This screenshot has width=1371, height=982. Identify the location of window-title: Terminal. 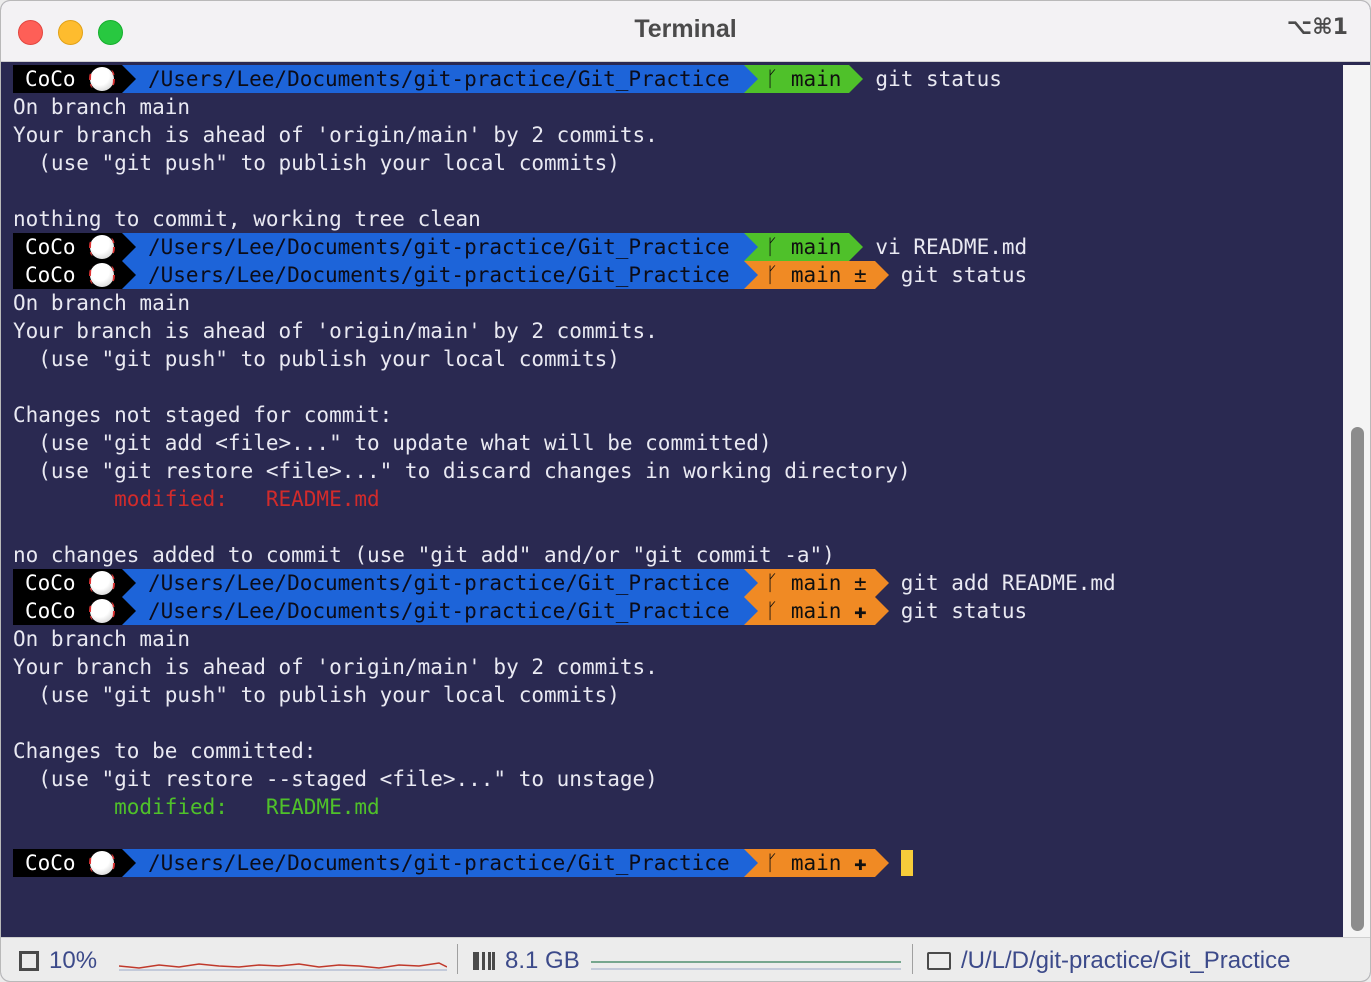
(685, 29).